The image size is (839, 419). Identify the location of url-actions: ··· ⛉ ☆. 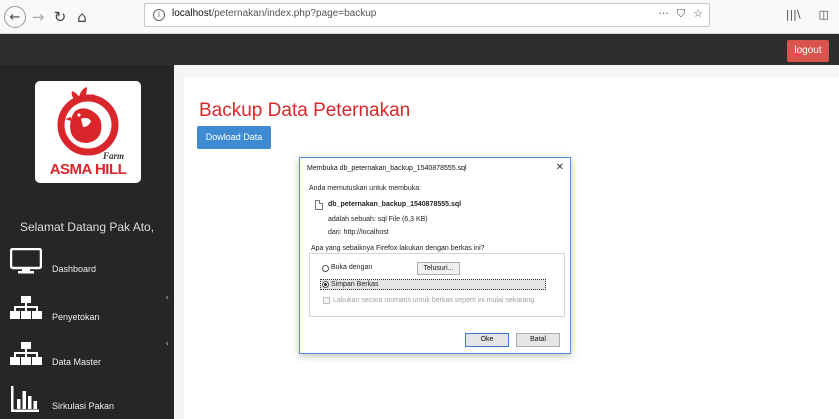
(680, 14).